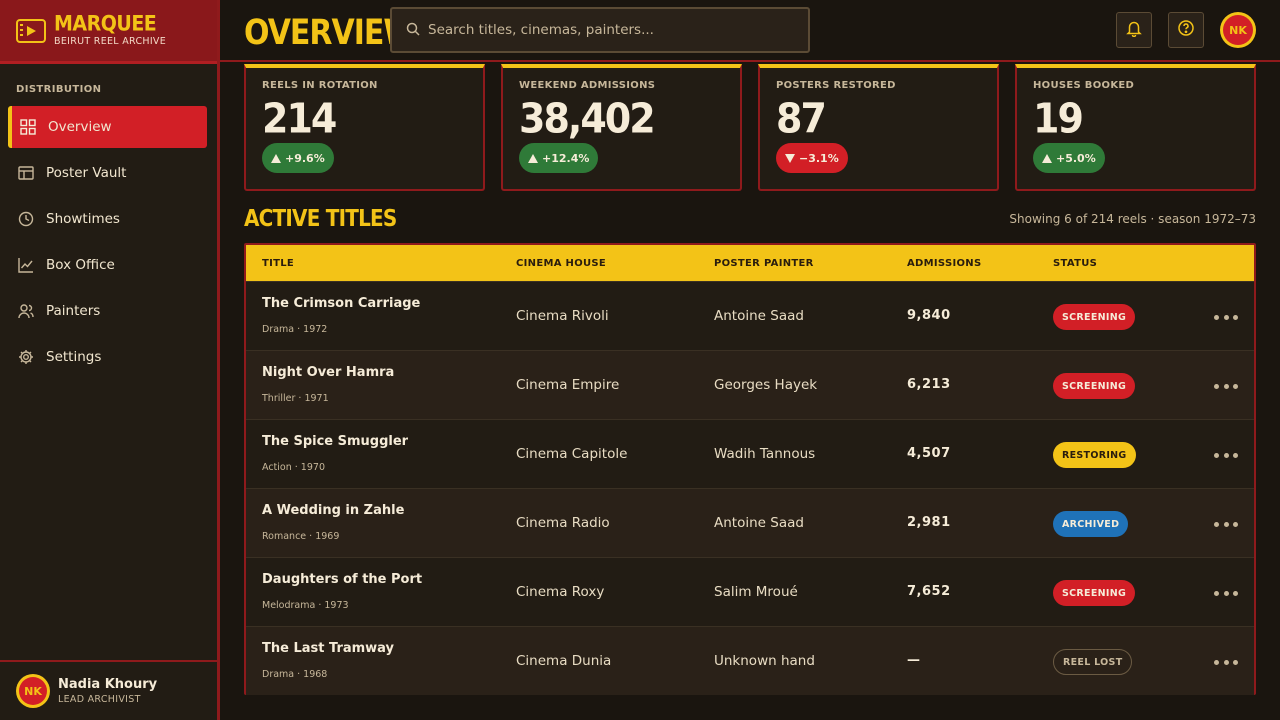  Describe the element at coordinates (1075, 263) in the screenshot. I see `column-header-status: STATUS` at that location.